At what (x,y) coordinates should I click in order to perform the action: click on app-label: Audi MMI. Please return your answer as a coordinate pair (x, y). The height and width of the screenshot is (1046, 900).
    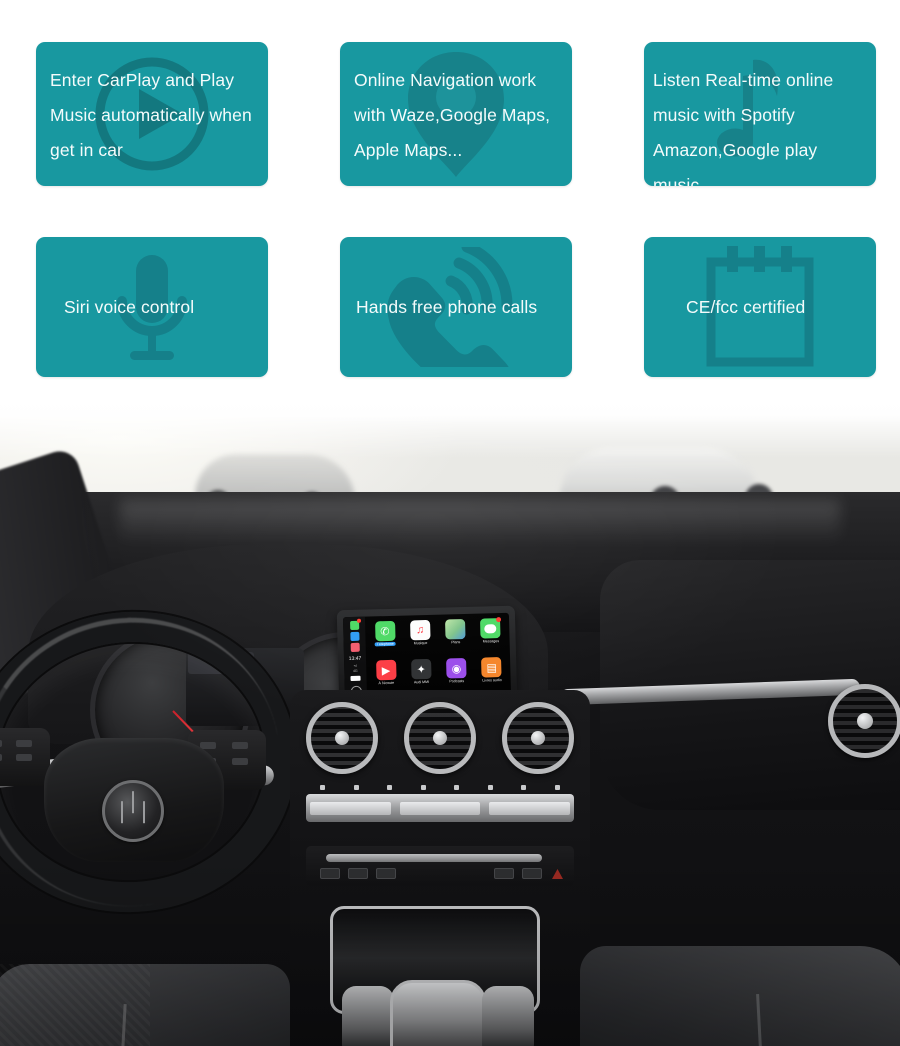
    Looking at the image, I should click on (421, 682).